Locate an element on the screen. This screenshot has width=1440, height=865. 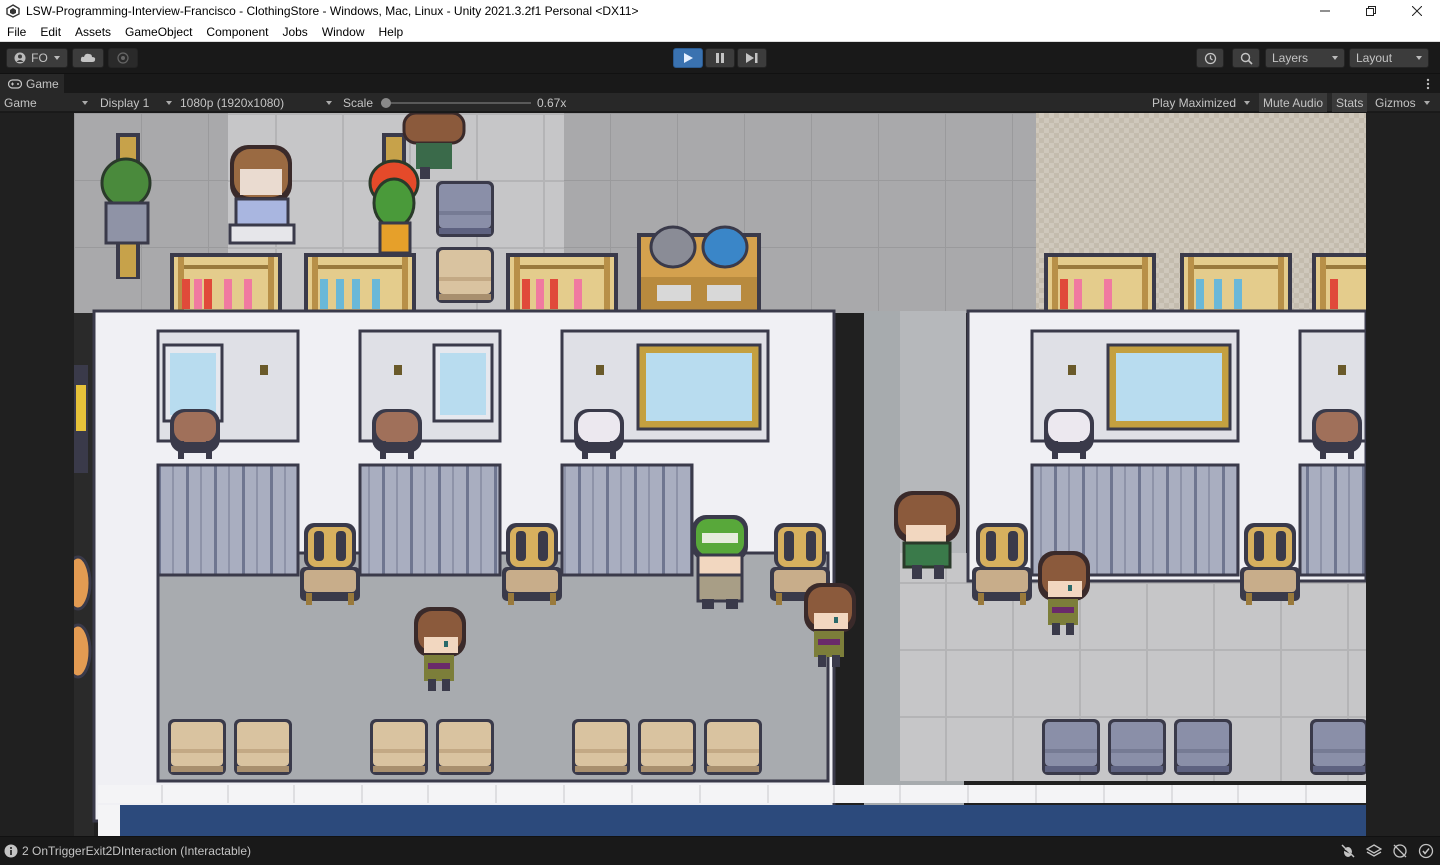
main-toolbar: FO Layers Layout is located at coordinates (720, 58).